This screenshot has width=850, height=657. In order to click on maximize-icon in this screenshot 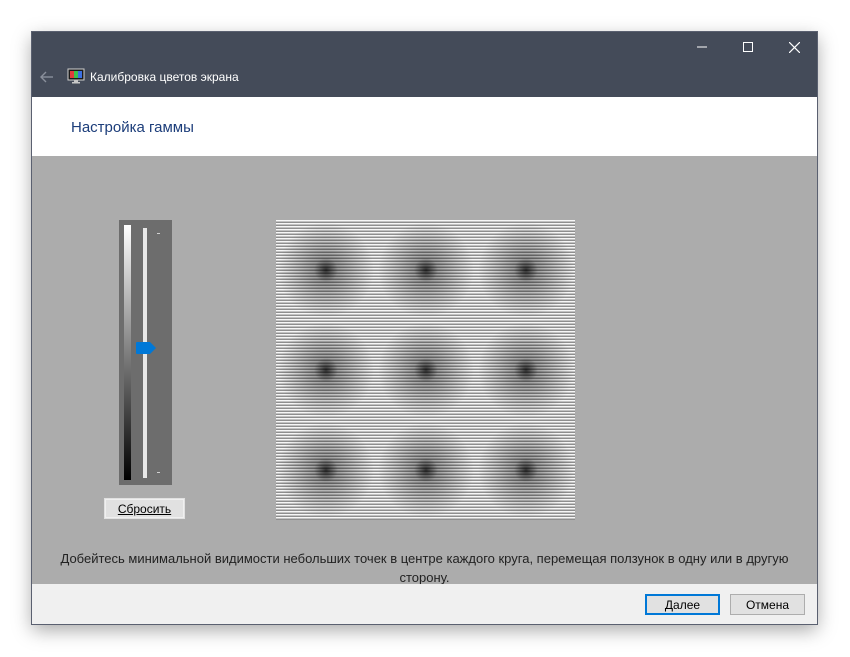, I will do `click(748, 47)`.